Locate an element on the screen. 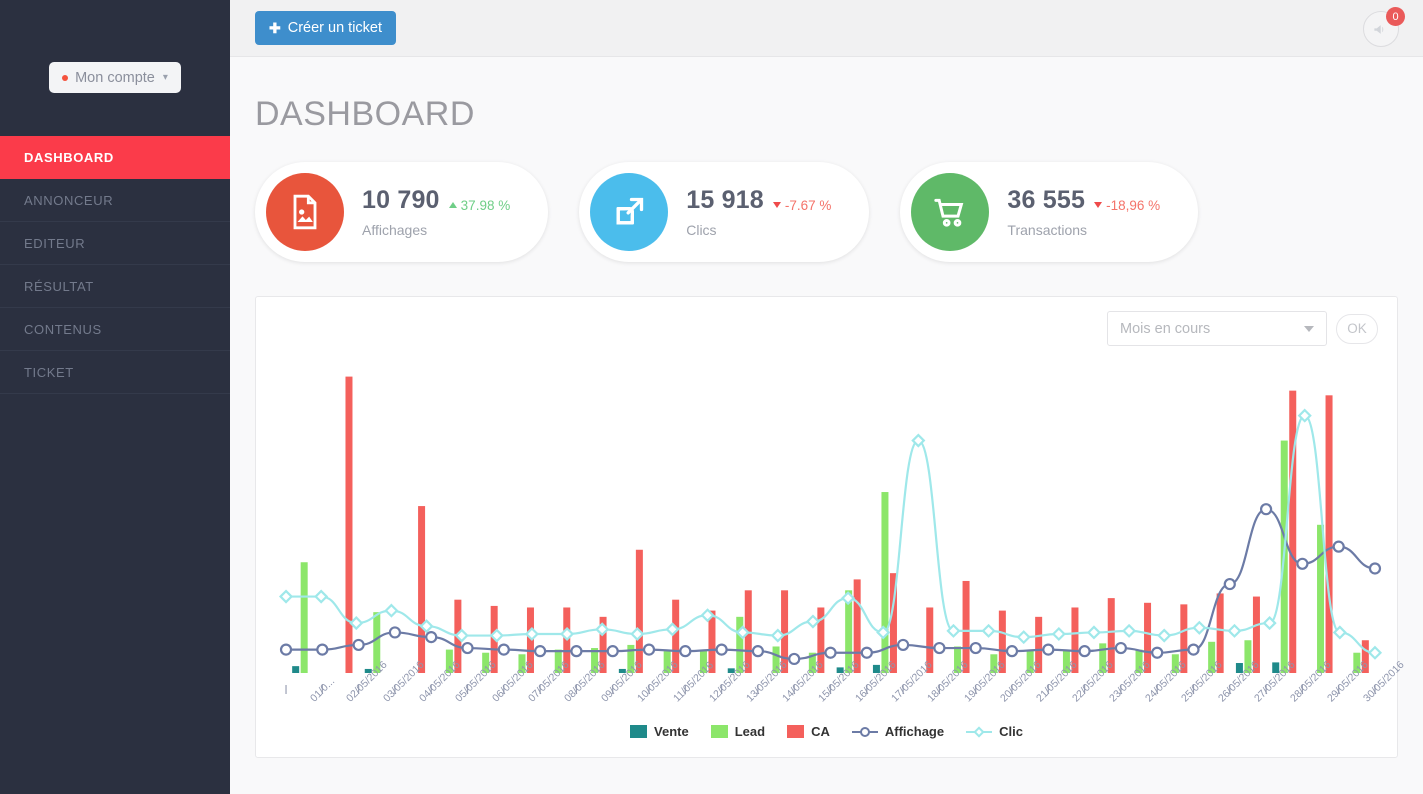 The height and width of the screenshot is (794, 1423). chevron-down-icon: ▾ is located at coordinates (165, 77).